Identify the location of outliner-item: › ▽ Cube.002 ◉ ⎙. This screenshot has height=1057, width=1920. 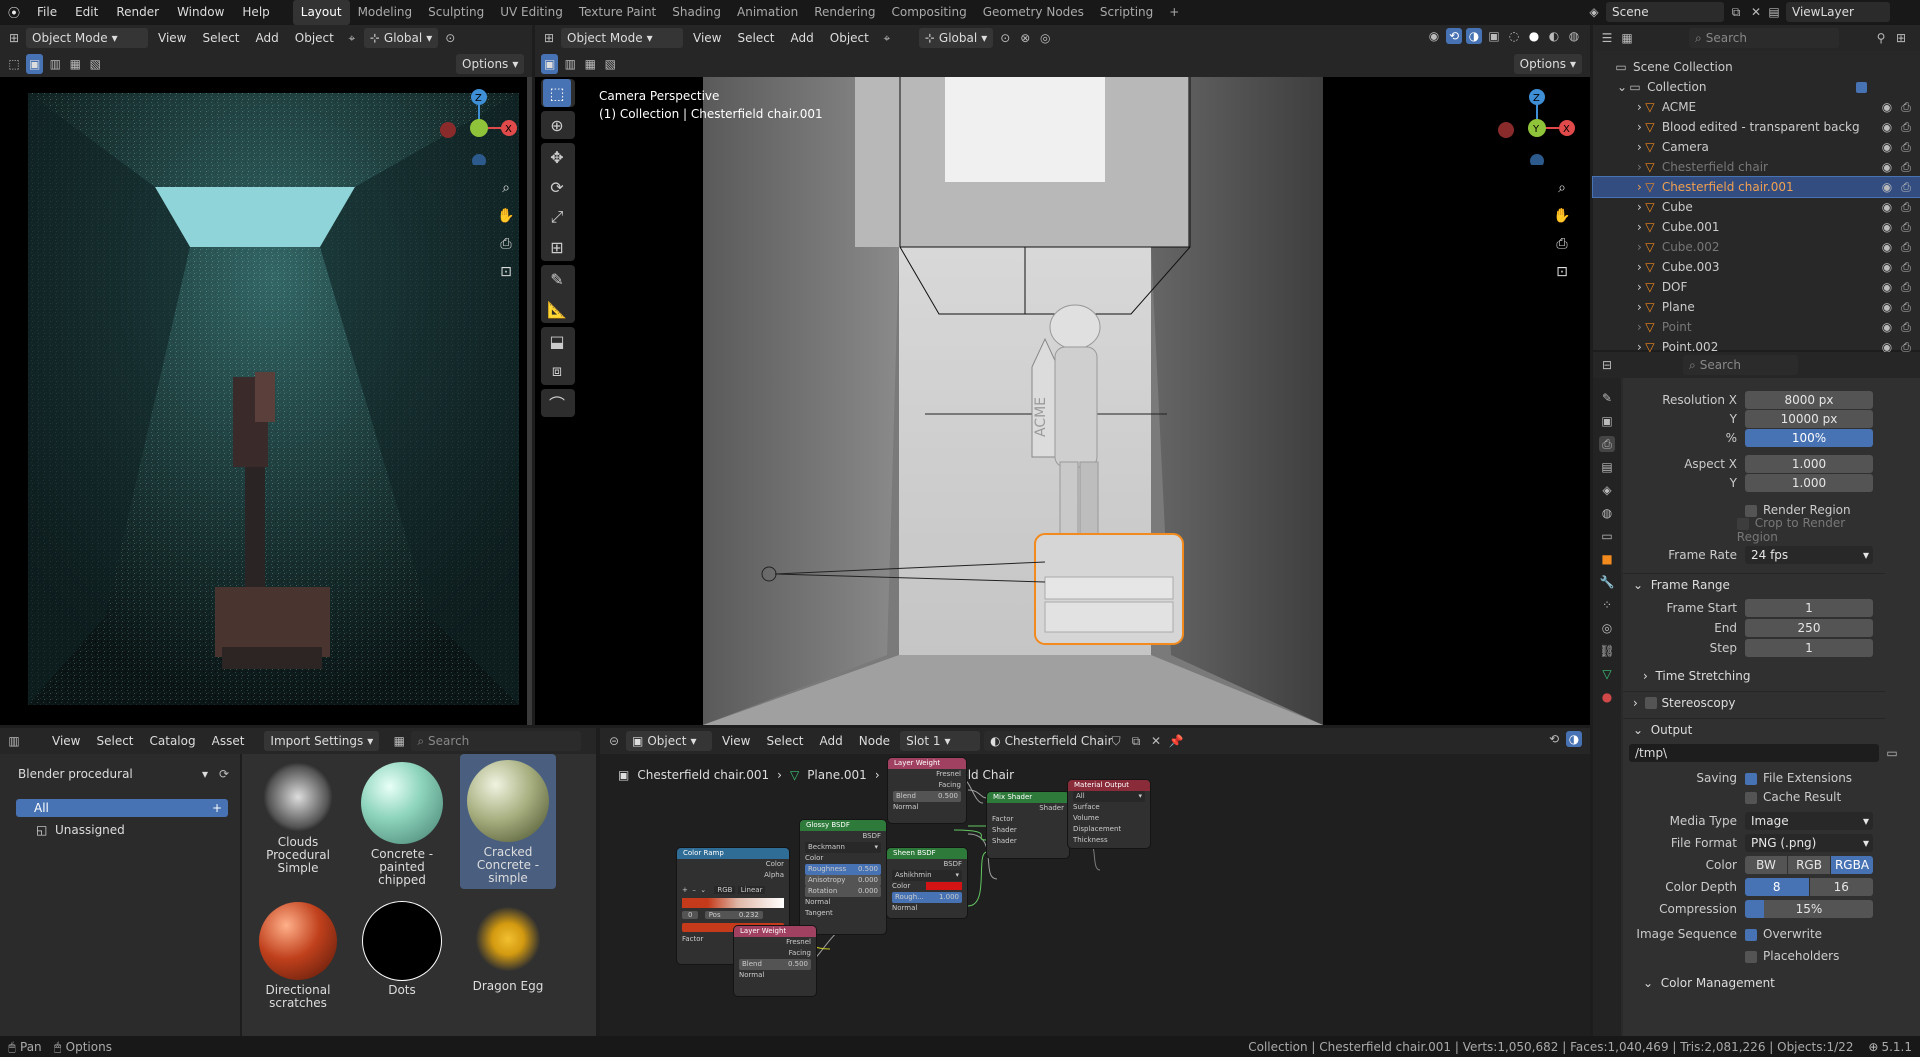
(1756, 247).